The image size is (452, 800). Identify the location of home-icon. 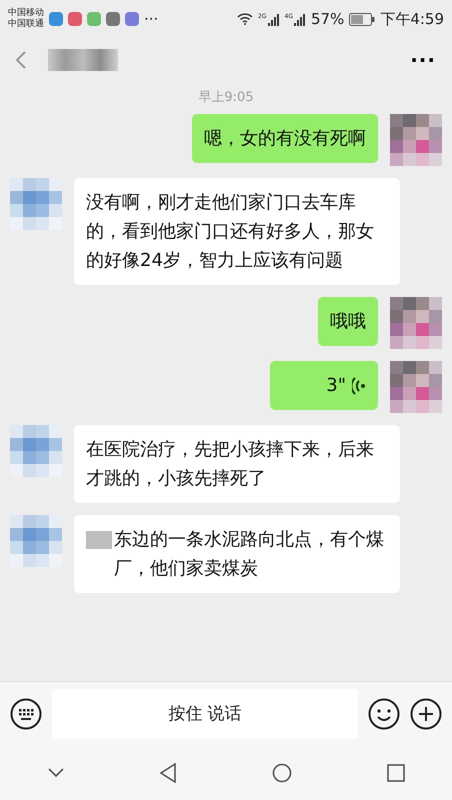
(282, 773).